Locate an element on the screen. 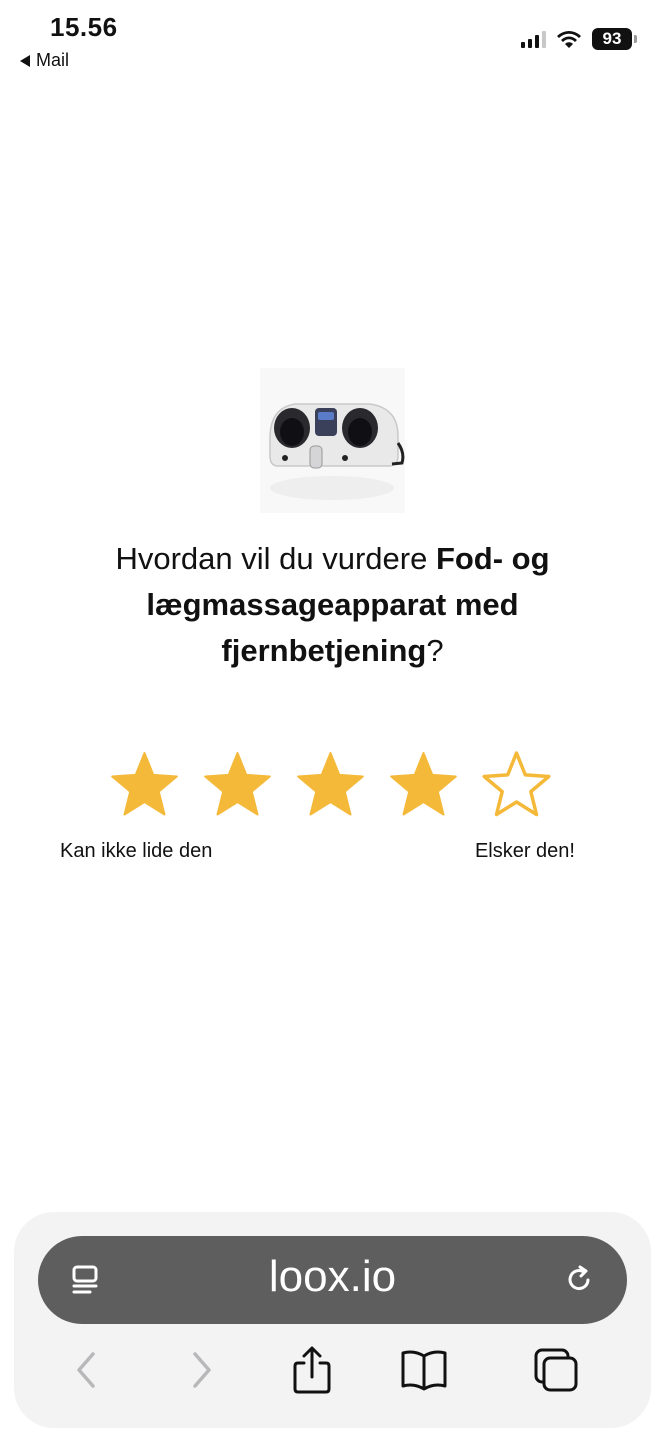  browser-toolbar: loox.io is located at coordinates (332, 1320).